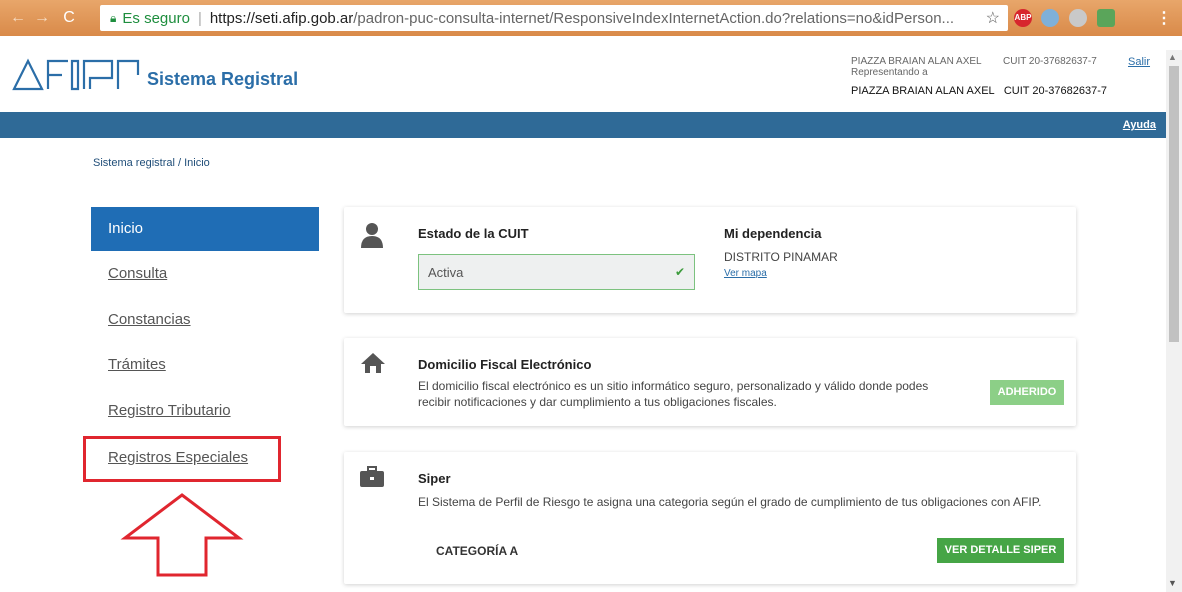  Describe the element at coordinates (710, 518) in the screenshot. I see `siper-card` at that location.